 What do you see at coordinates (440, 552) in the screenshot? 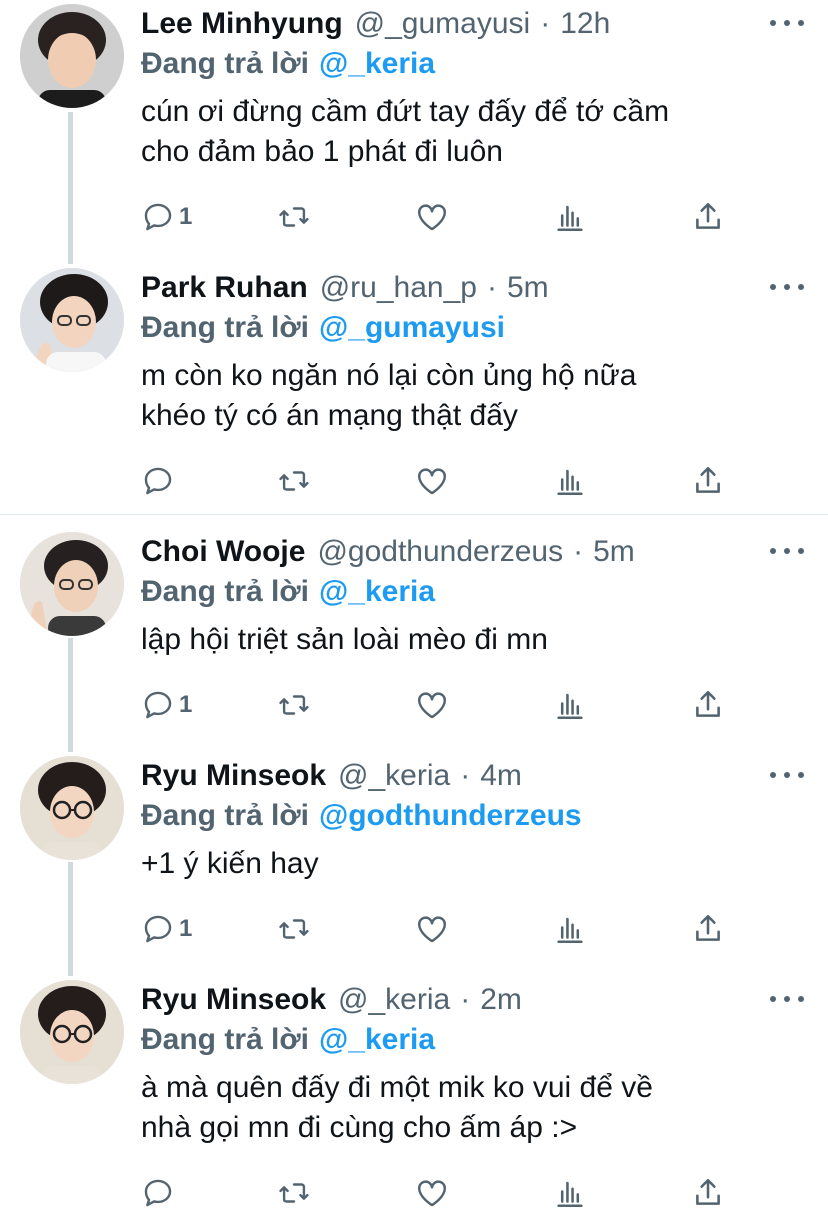
I see `user-handle: @godthunderzeus` at bounding box center [440, 552].